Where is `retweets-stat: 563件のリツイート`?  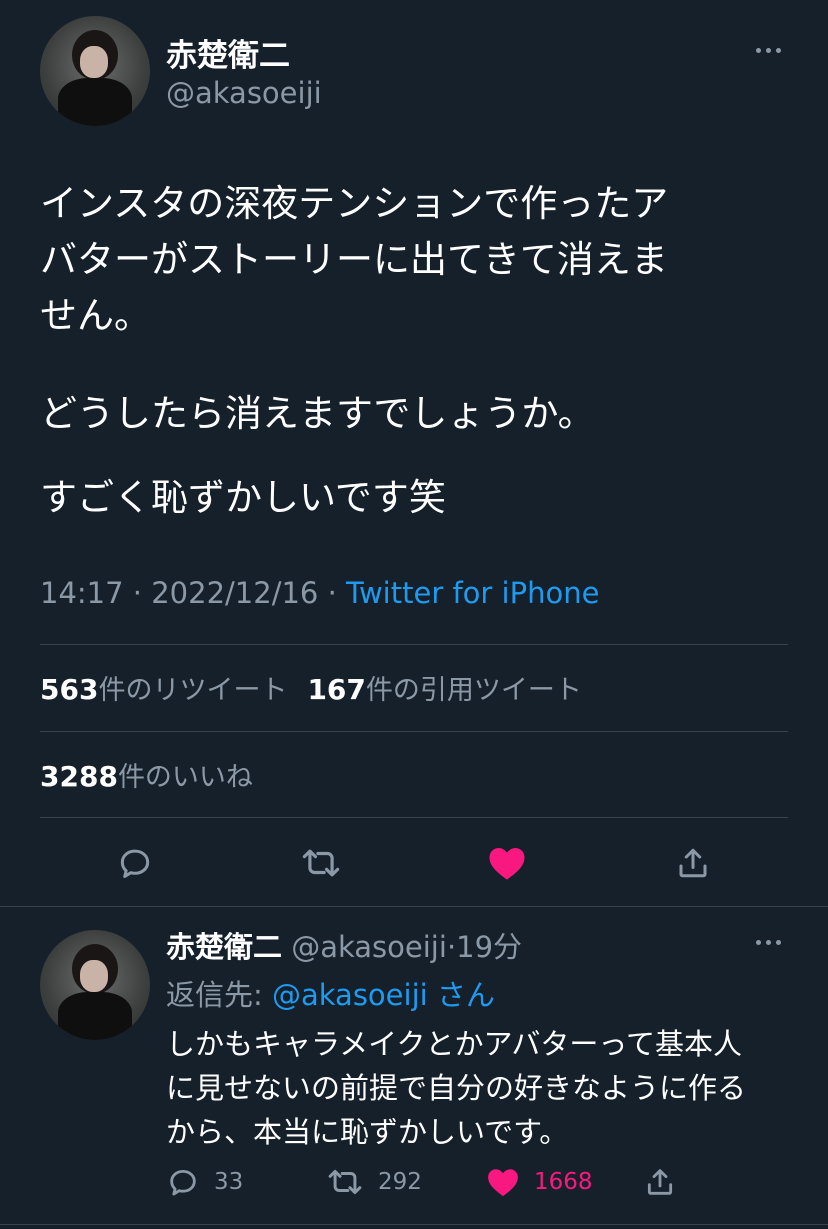 retweets-stat: 563件のリツイート is located at coordinates (164, 689).